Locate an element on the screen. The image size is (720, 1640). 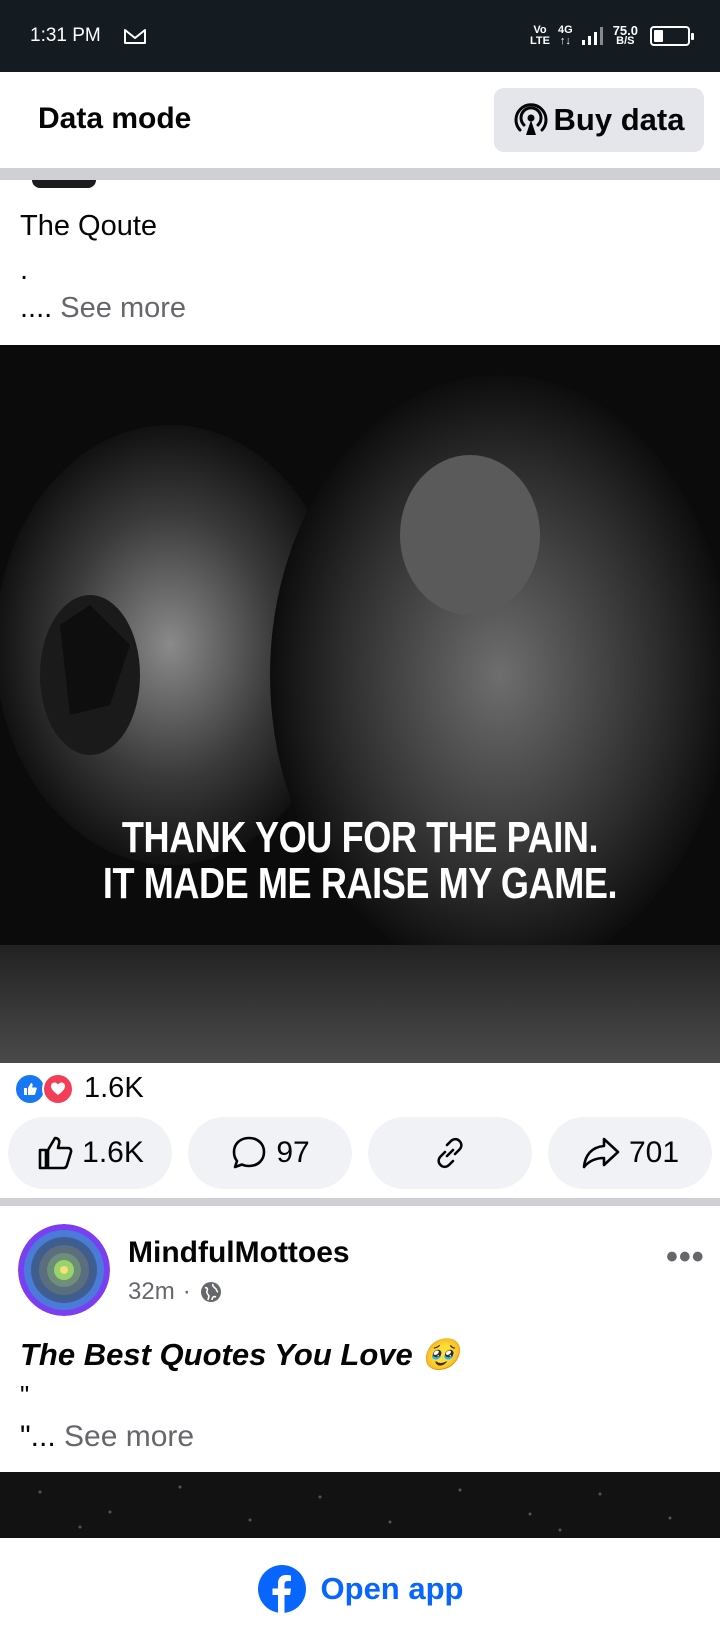
gmail-icon is located at coordinates (134, 36).